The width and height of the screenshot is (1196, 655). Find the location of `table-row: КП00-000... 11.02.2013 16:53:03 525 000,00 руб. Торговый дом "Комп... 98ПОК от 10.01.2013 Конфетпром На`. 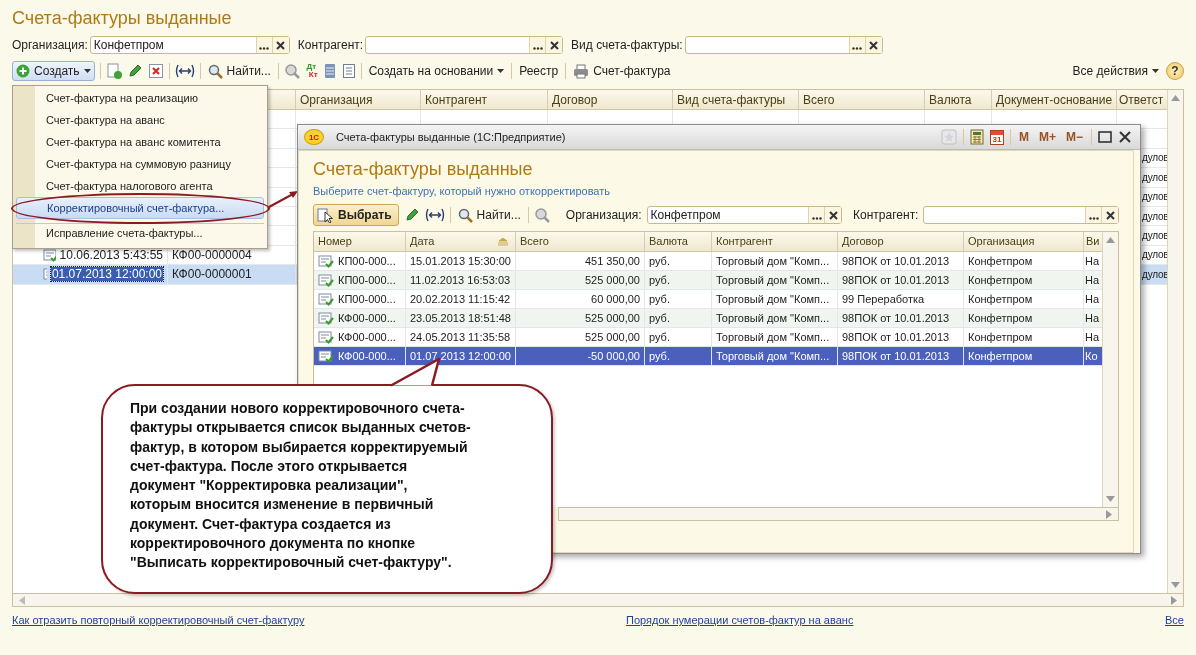

table-row: КП00-000... 11.02.2013 16:53:03 525 000,00 руб. Торговый дом "Комп... 98ПОК от 10.01.2013 Конфетпром На is located at coordinates (708, 280).